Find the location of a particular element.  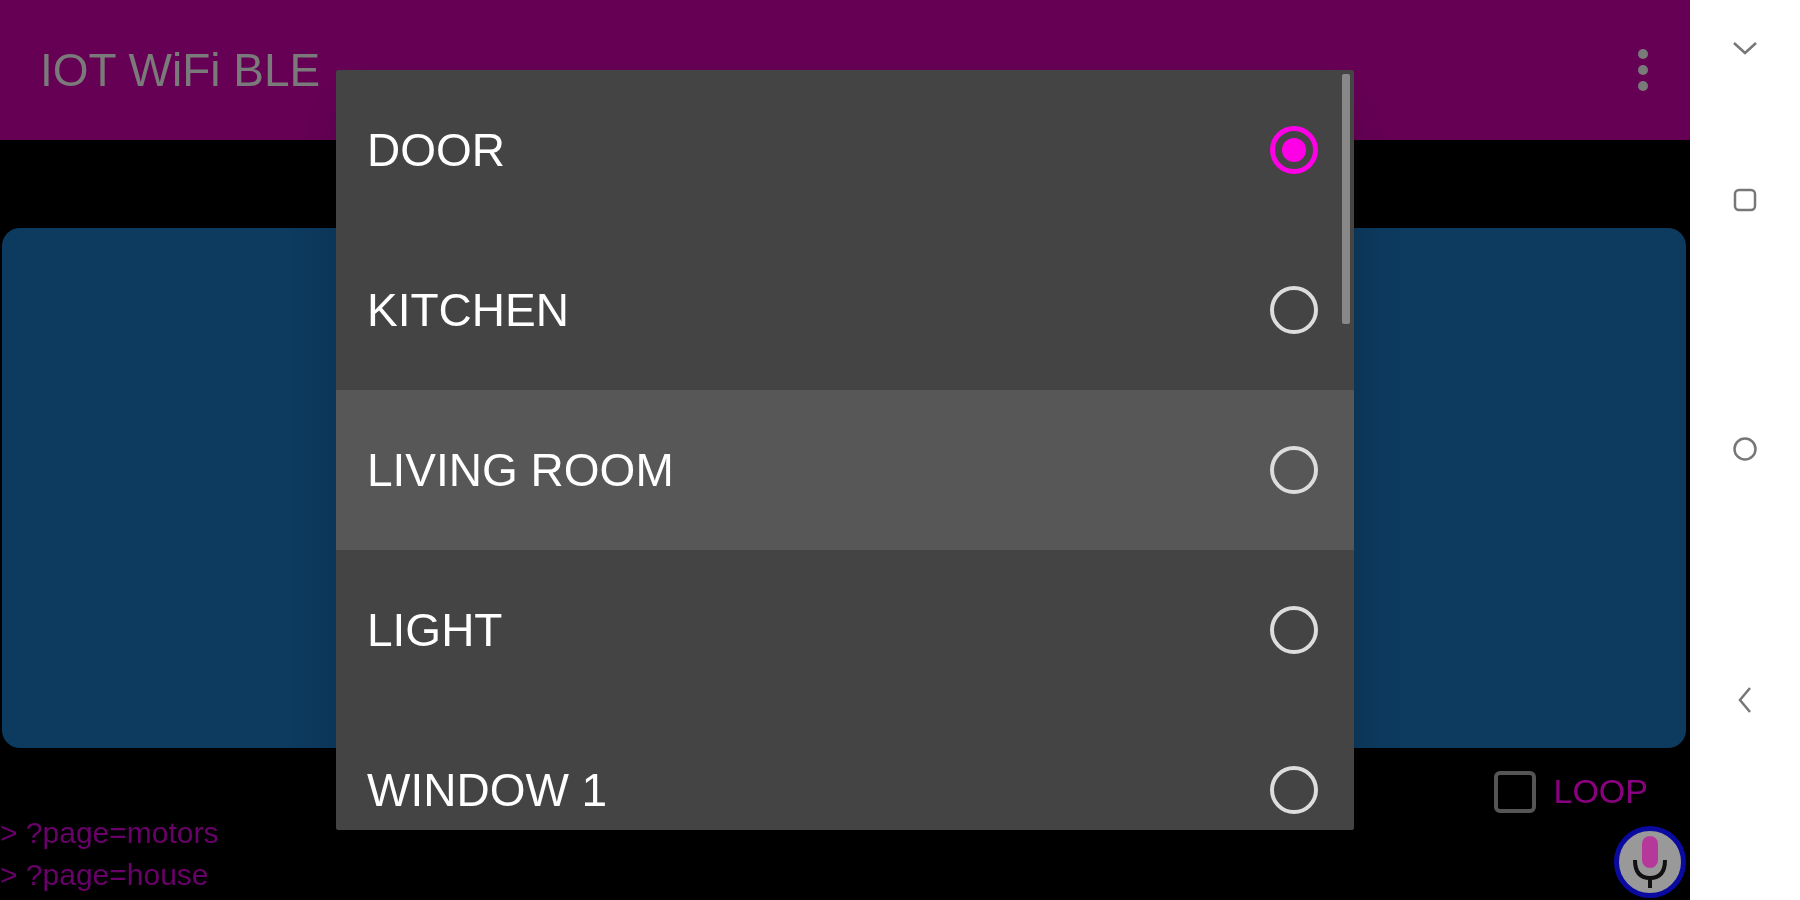

back-icon is located at coordinates (1745, 700).